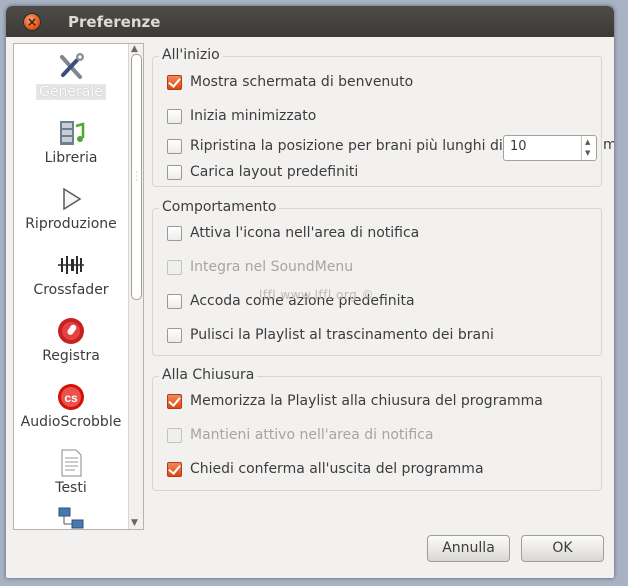  Describe the element at coordinates (337, 469) in the screenshot. I see `option-label: Chiedi conferma all'uscita del programma` at that location.